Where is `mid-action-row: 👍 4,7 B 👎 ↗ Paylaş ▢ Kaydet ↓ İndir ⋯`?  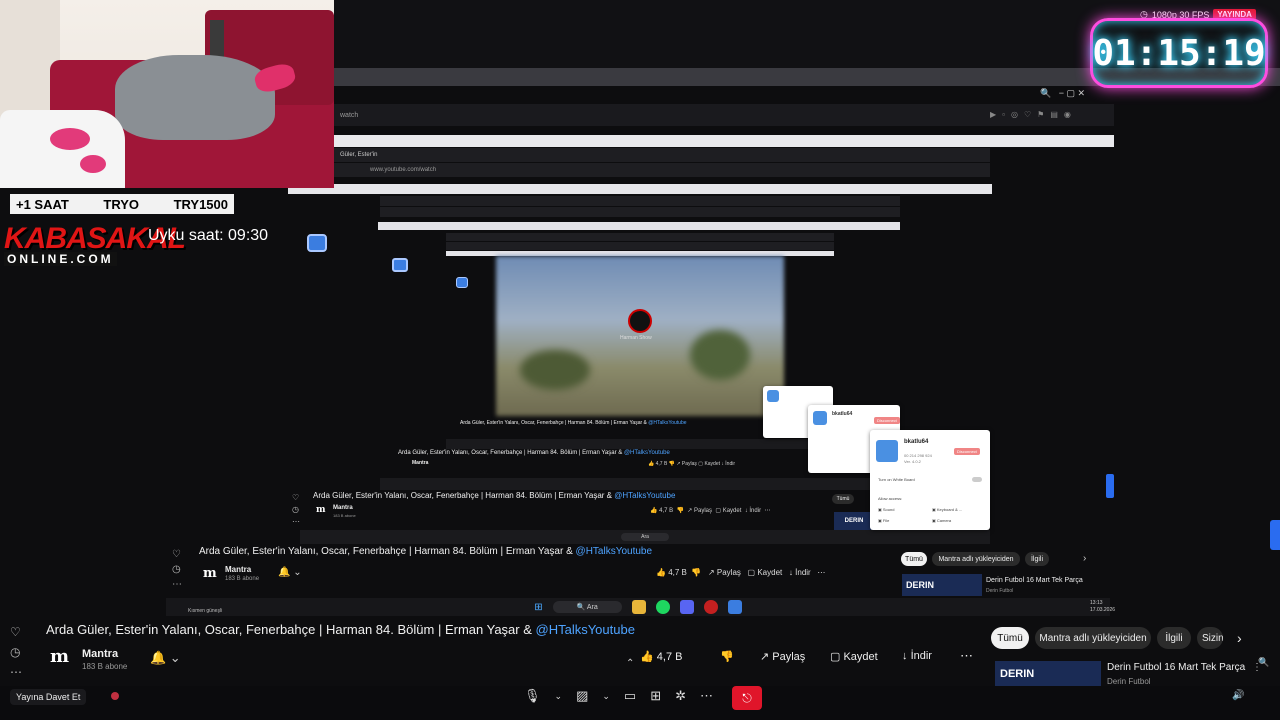 mid-action-row: 👍 4,7 B 👎 ↗ Paylaş ▢ Kaydet ↓ İndir ⋯ is located at coordinates (741, 572).